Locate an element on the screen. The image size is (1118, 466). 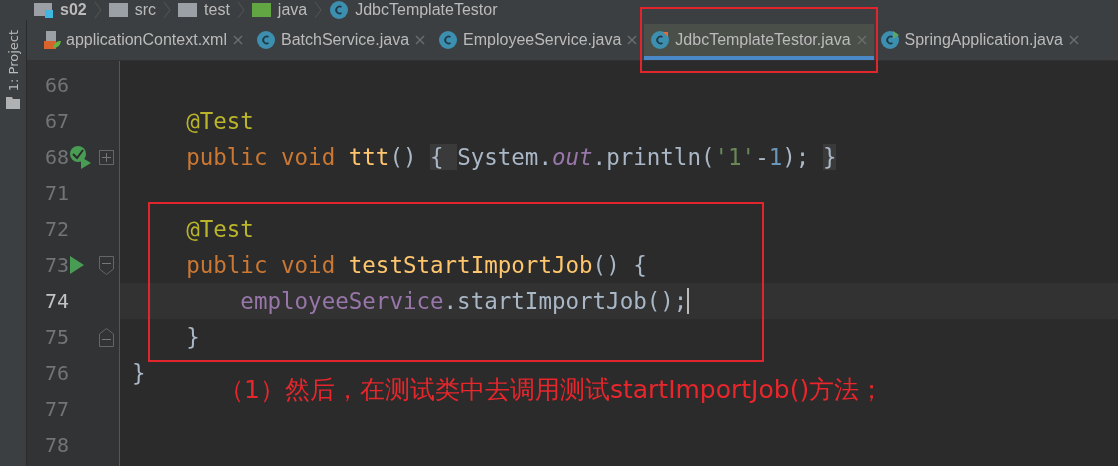
editor-tab: JdbcTemplateTestor.java is located at coordinates (759, 42).